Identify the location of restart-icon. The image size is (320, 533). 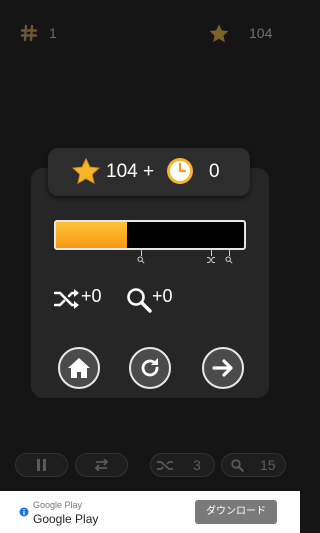
(150, 367).